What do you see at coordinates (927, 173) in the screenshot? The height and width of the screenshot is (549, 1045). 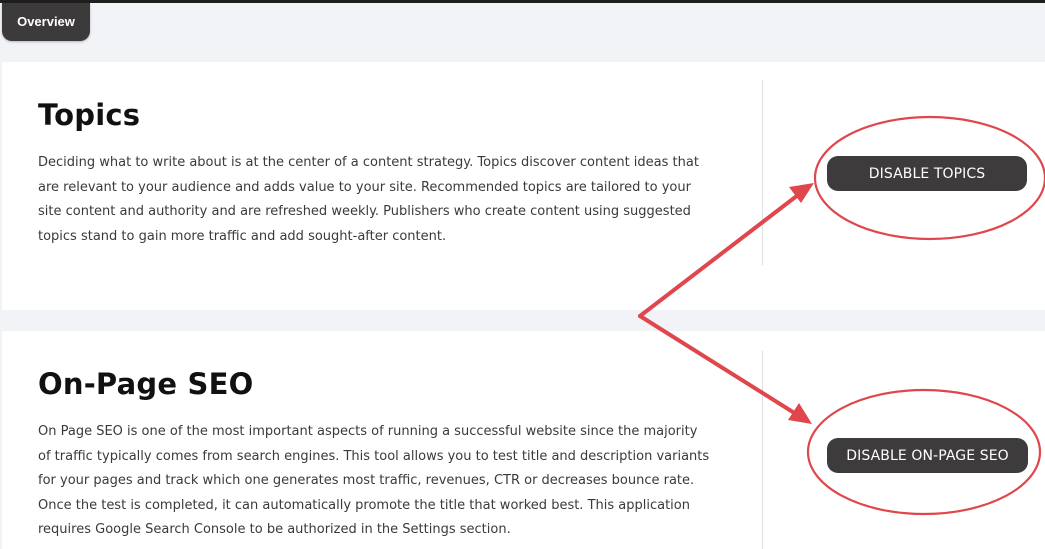 I see `disable-topics-button: DISABLE TOPICS` at bounding box center [927, 173].